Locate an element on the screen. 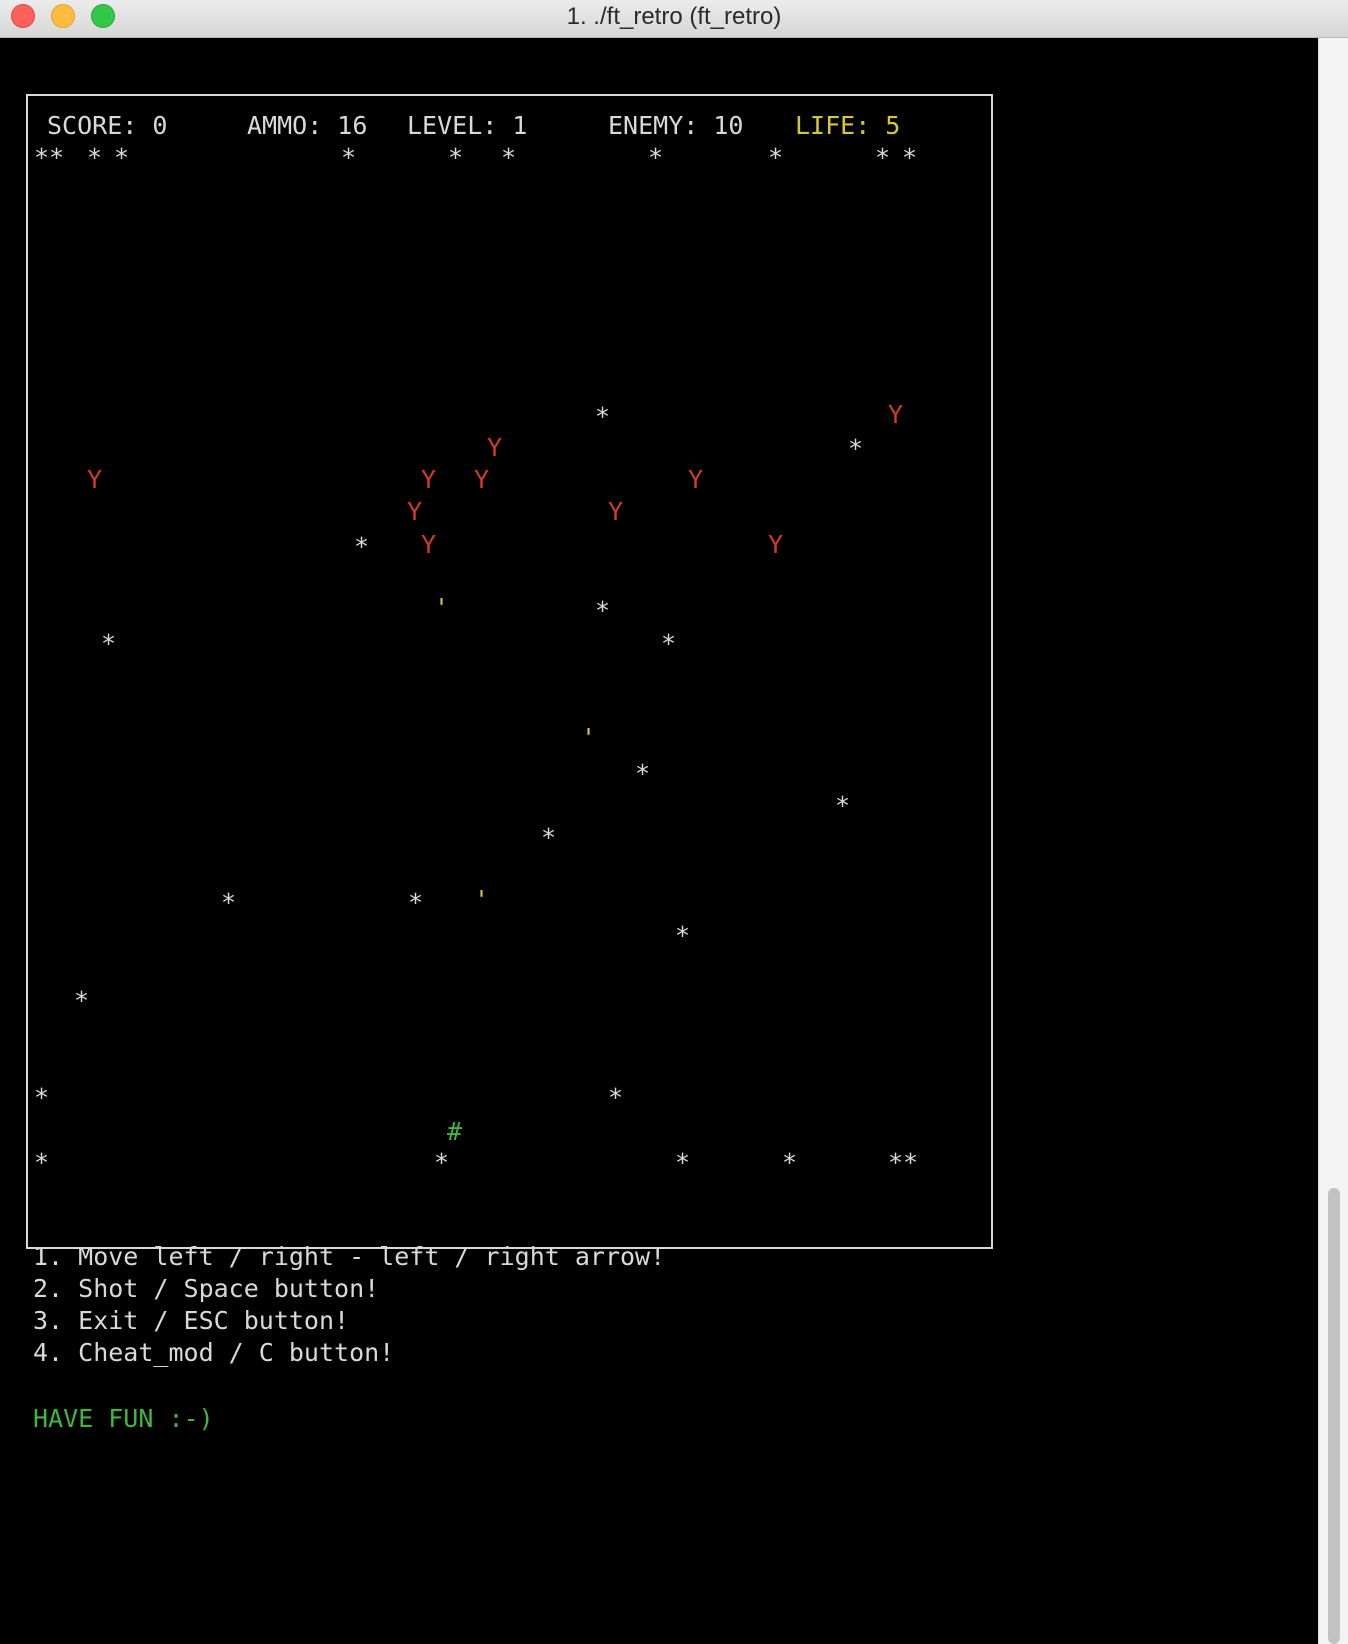 Image resolution: width=1348 pixels, height=1644 pixels. scrollbar is located at coordinates (1333, 841).